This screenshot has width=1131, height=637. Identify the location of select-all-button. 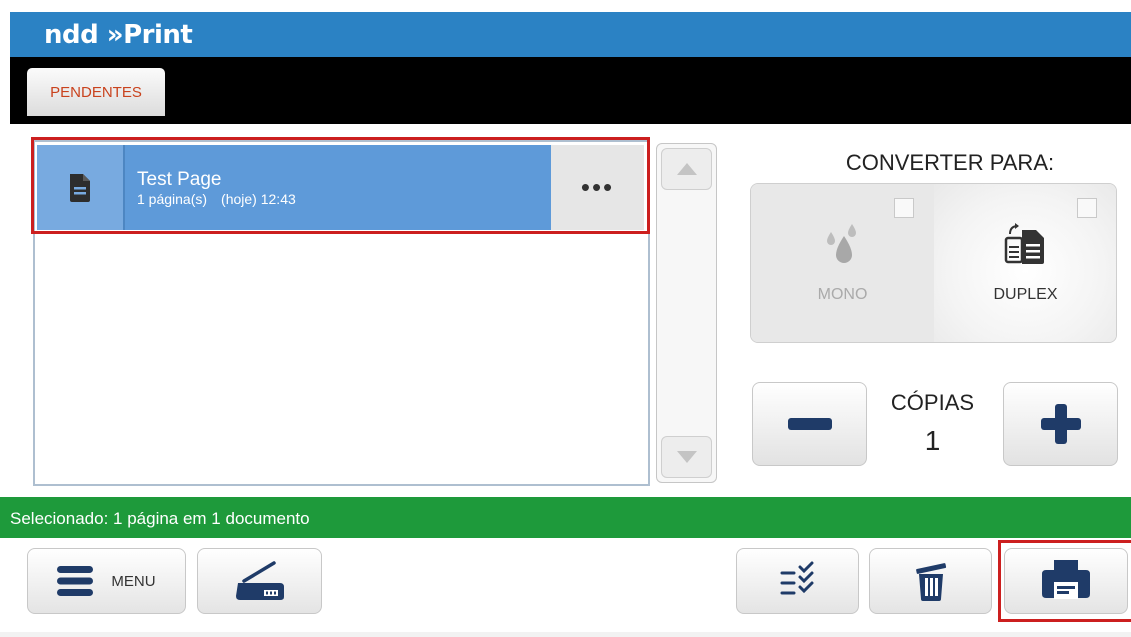
(797, 581).